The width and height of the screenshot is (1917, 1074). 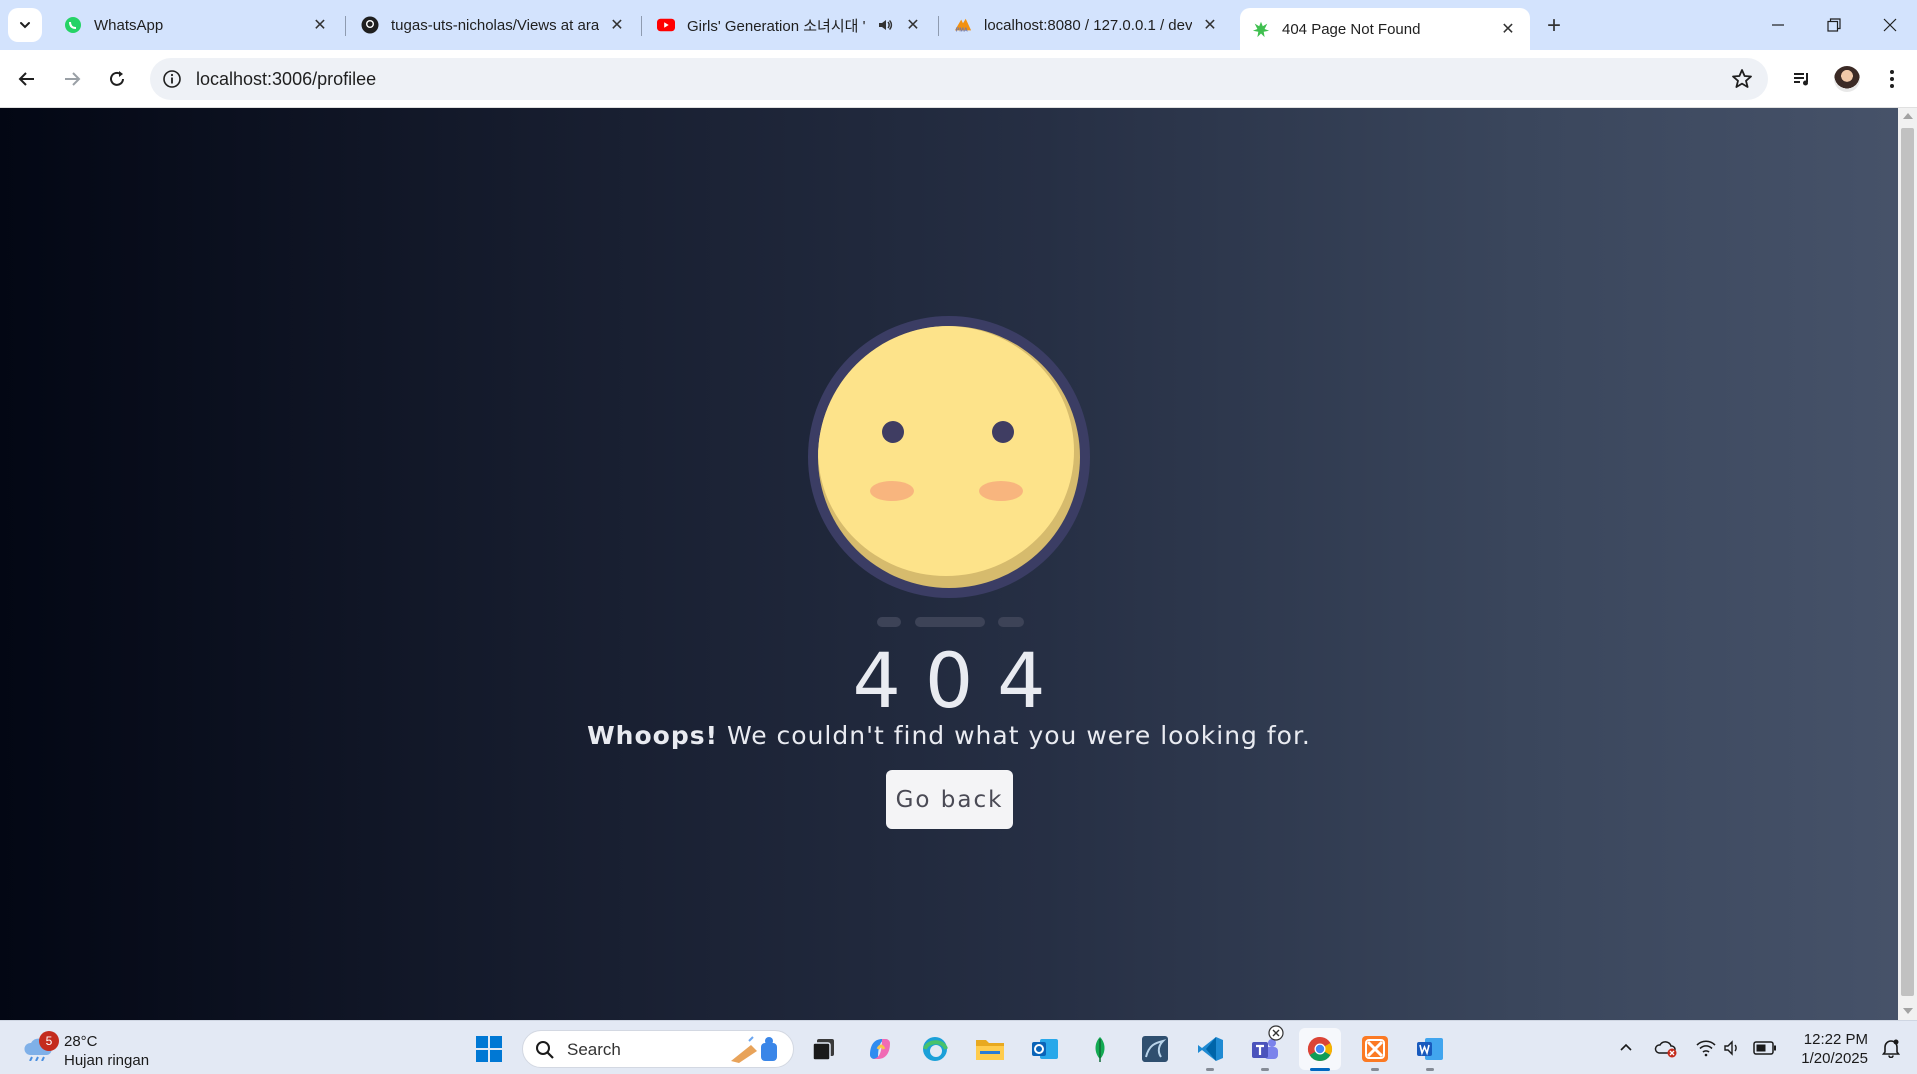 What do you see at coordinates (652, 735) in the screenshot?
I see `error-message-bold: Whoops!` at bounding box center [652, 735].